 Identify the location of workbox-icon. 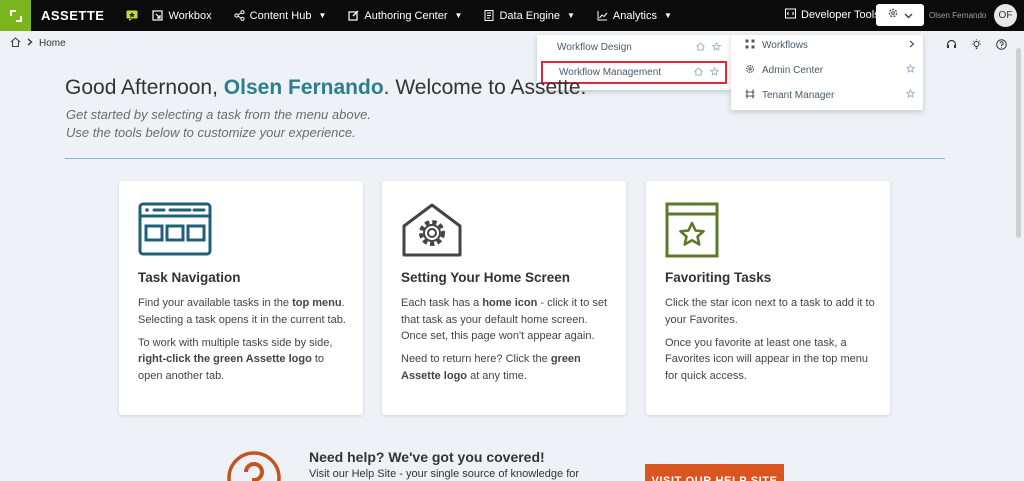
(158, 15).